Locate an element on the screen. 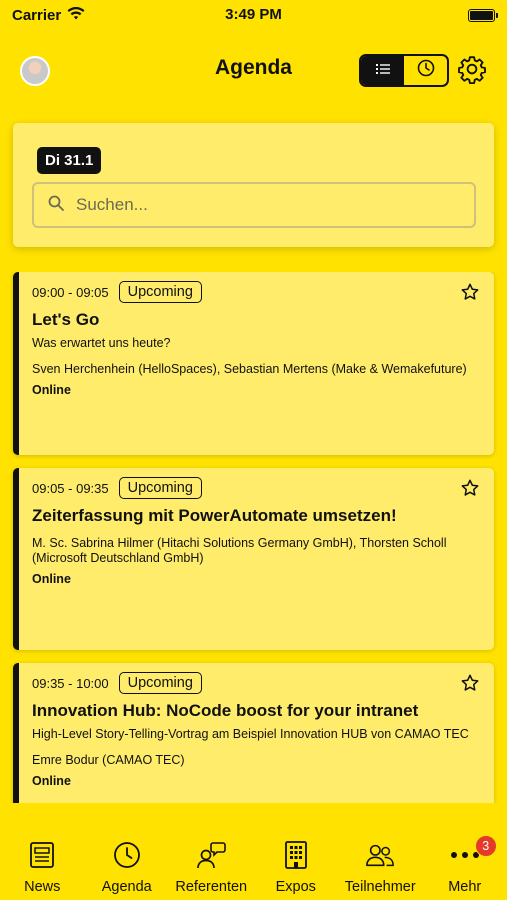 This screenshot has width=507, height=900. list-view-toggle is located at coordinates (382, 70).